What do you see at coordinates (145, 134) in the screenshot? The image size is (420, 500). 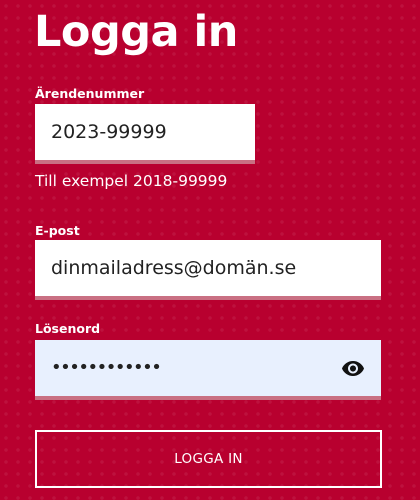 I see `case-number-input` at bounding box center [145, 134].